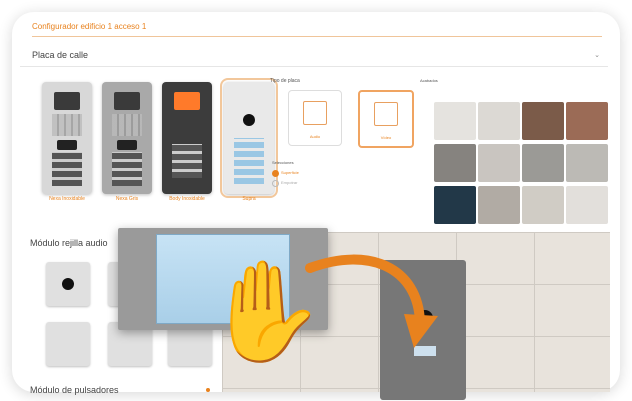  Describe the element at coordinates (429, 80) in the screenshot. I see `finishes-label: Acabados` at that location.